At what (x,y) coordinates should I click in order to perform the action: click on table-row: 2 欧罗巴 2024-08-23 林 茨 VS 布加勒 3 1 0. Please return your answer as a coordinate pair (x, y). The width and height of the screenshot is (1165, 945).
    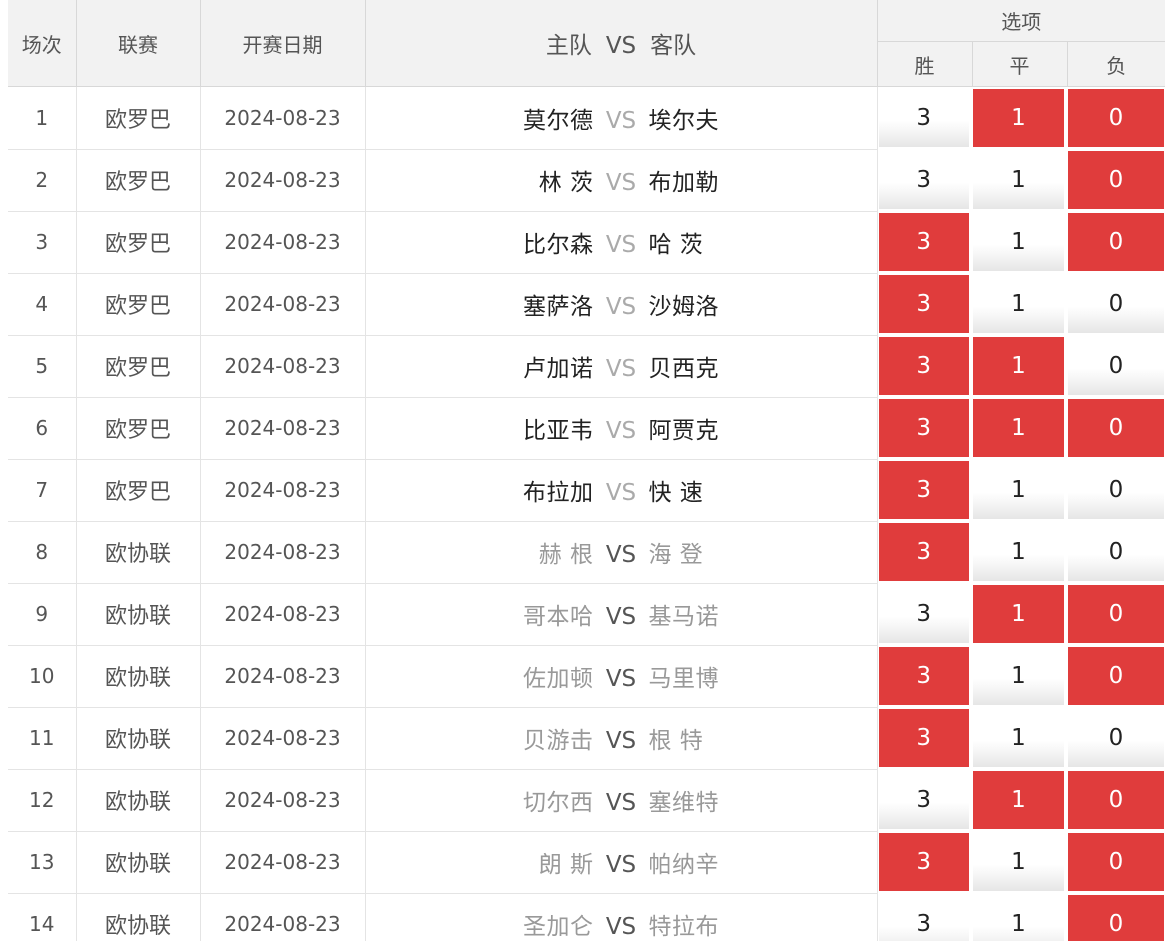
    Looking at the image, I should click on (586, 180).